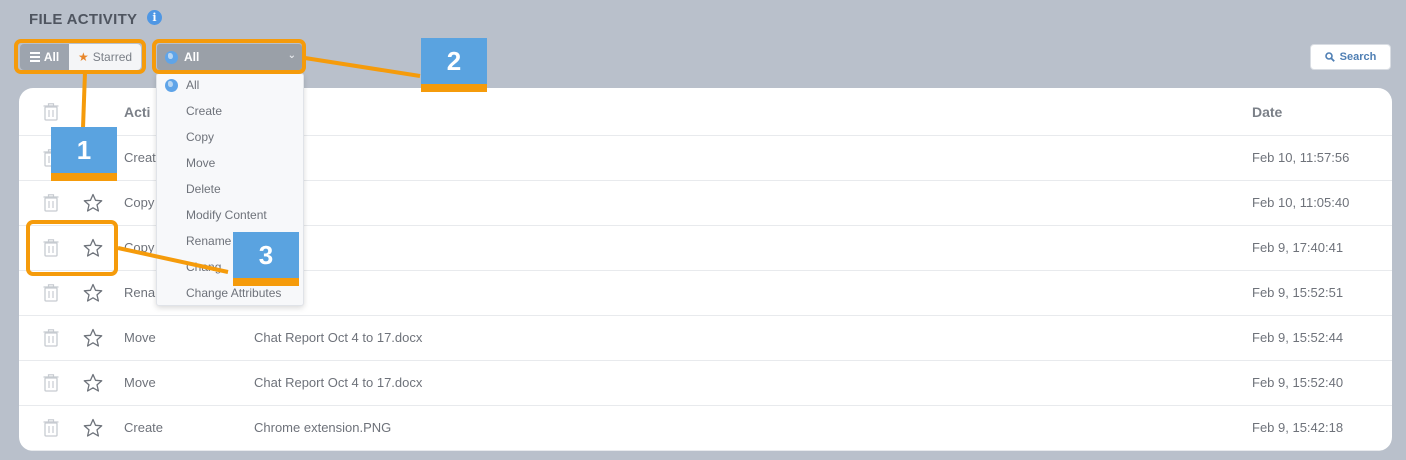 The image size is (1406, 460). What do you see at coordinates (266, 259) in the screenshot?
I see `annotation-label-3: 3` at bounding box center [266, 259].